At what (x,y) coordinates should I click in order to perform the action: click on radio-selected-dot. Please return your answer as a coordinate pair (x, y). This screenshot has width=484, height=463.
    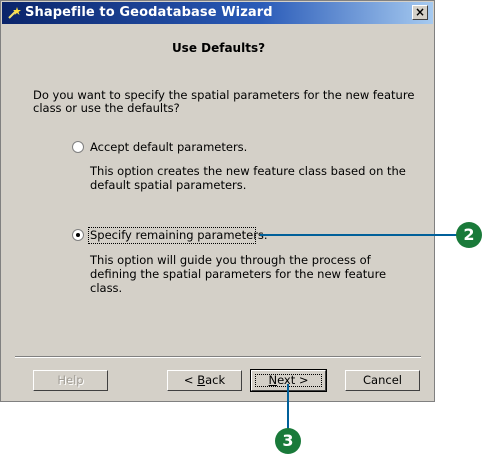
    Looking at the image, I should click on (78, 235).